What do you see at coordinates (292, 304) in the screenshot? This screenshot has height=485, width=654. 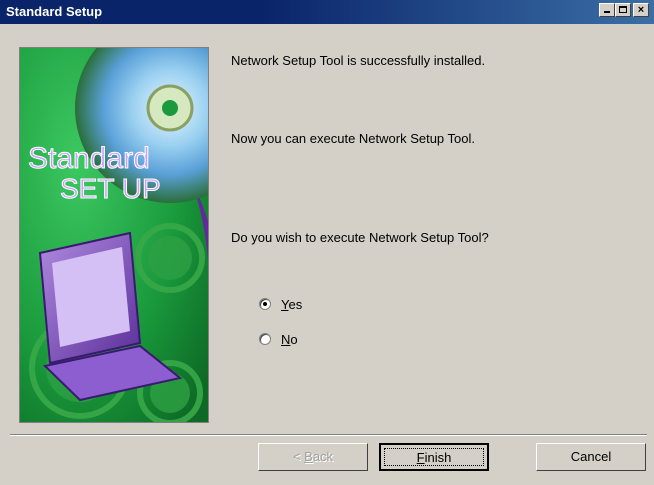 I see `yes-label: Yes` at bounding box center [292, 304].